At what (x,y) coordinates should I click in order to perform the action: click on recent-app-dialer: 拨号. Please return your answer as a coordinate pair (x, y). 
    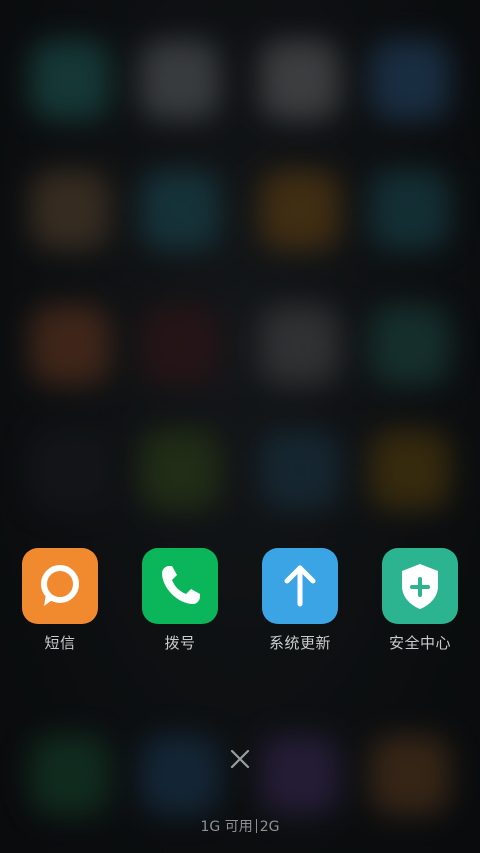
    Looking at the image, I should click on (180, 603).